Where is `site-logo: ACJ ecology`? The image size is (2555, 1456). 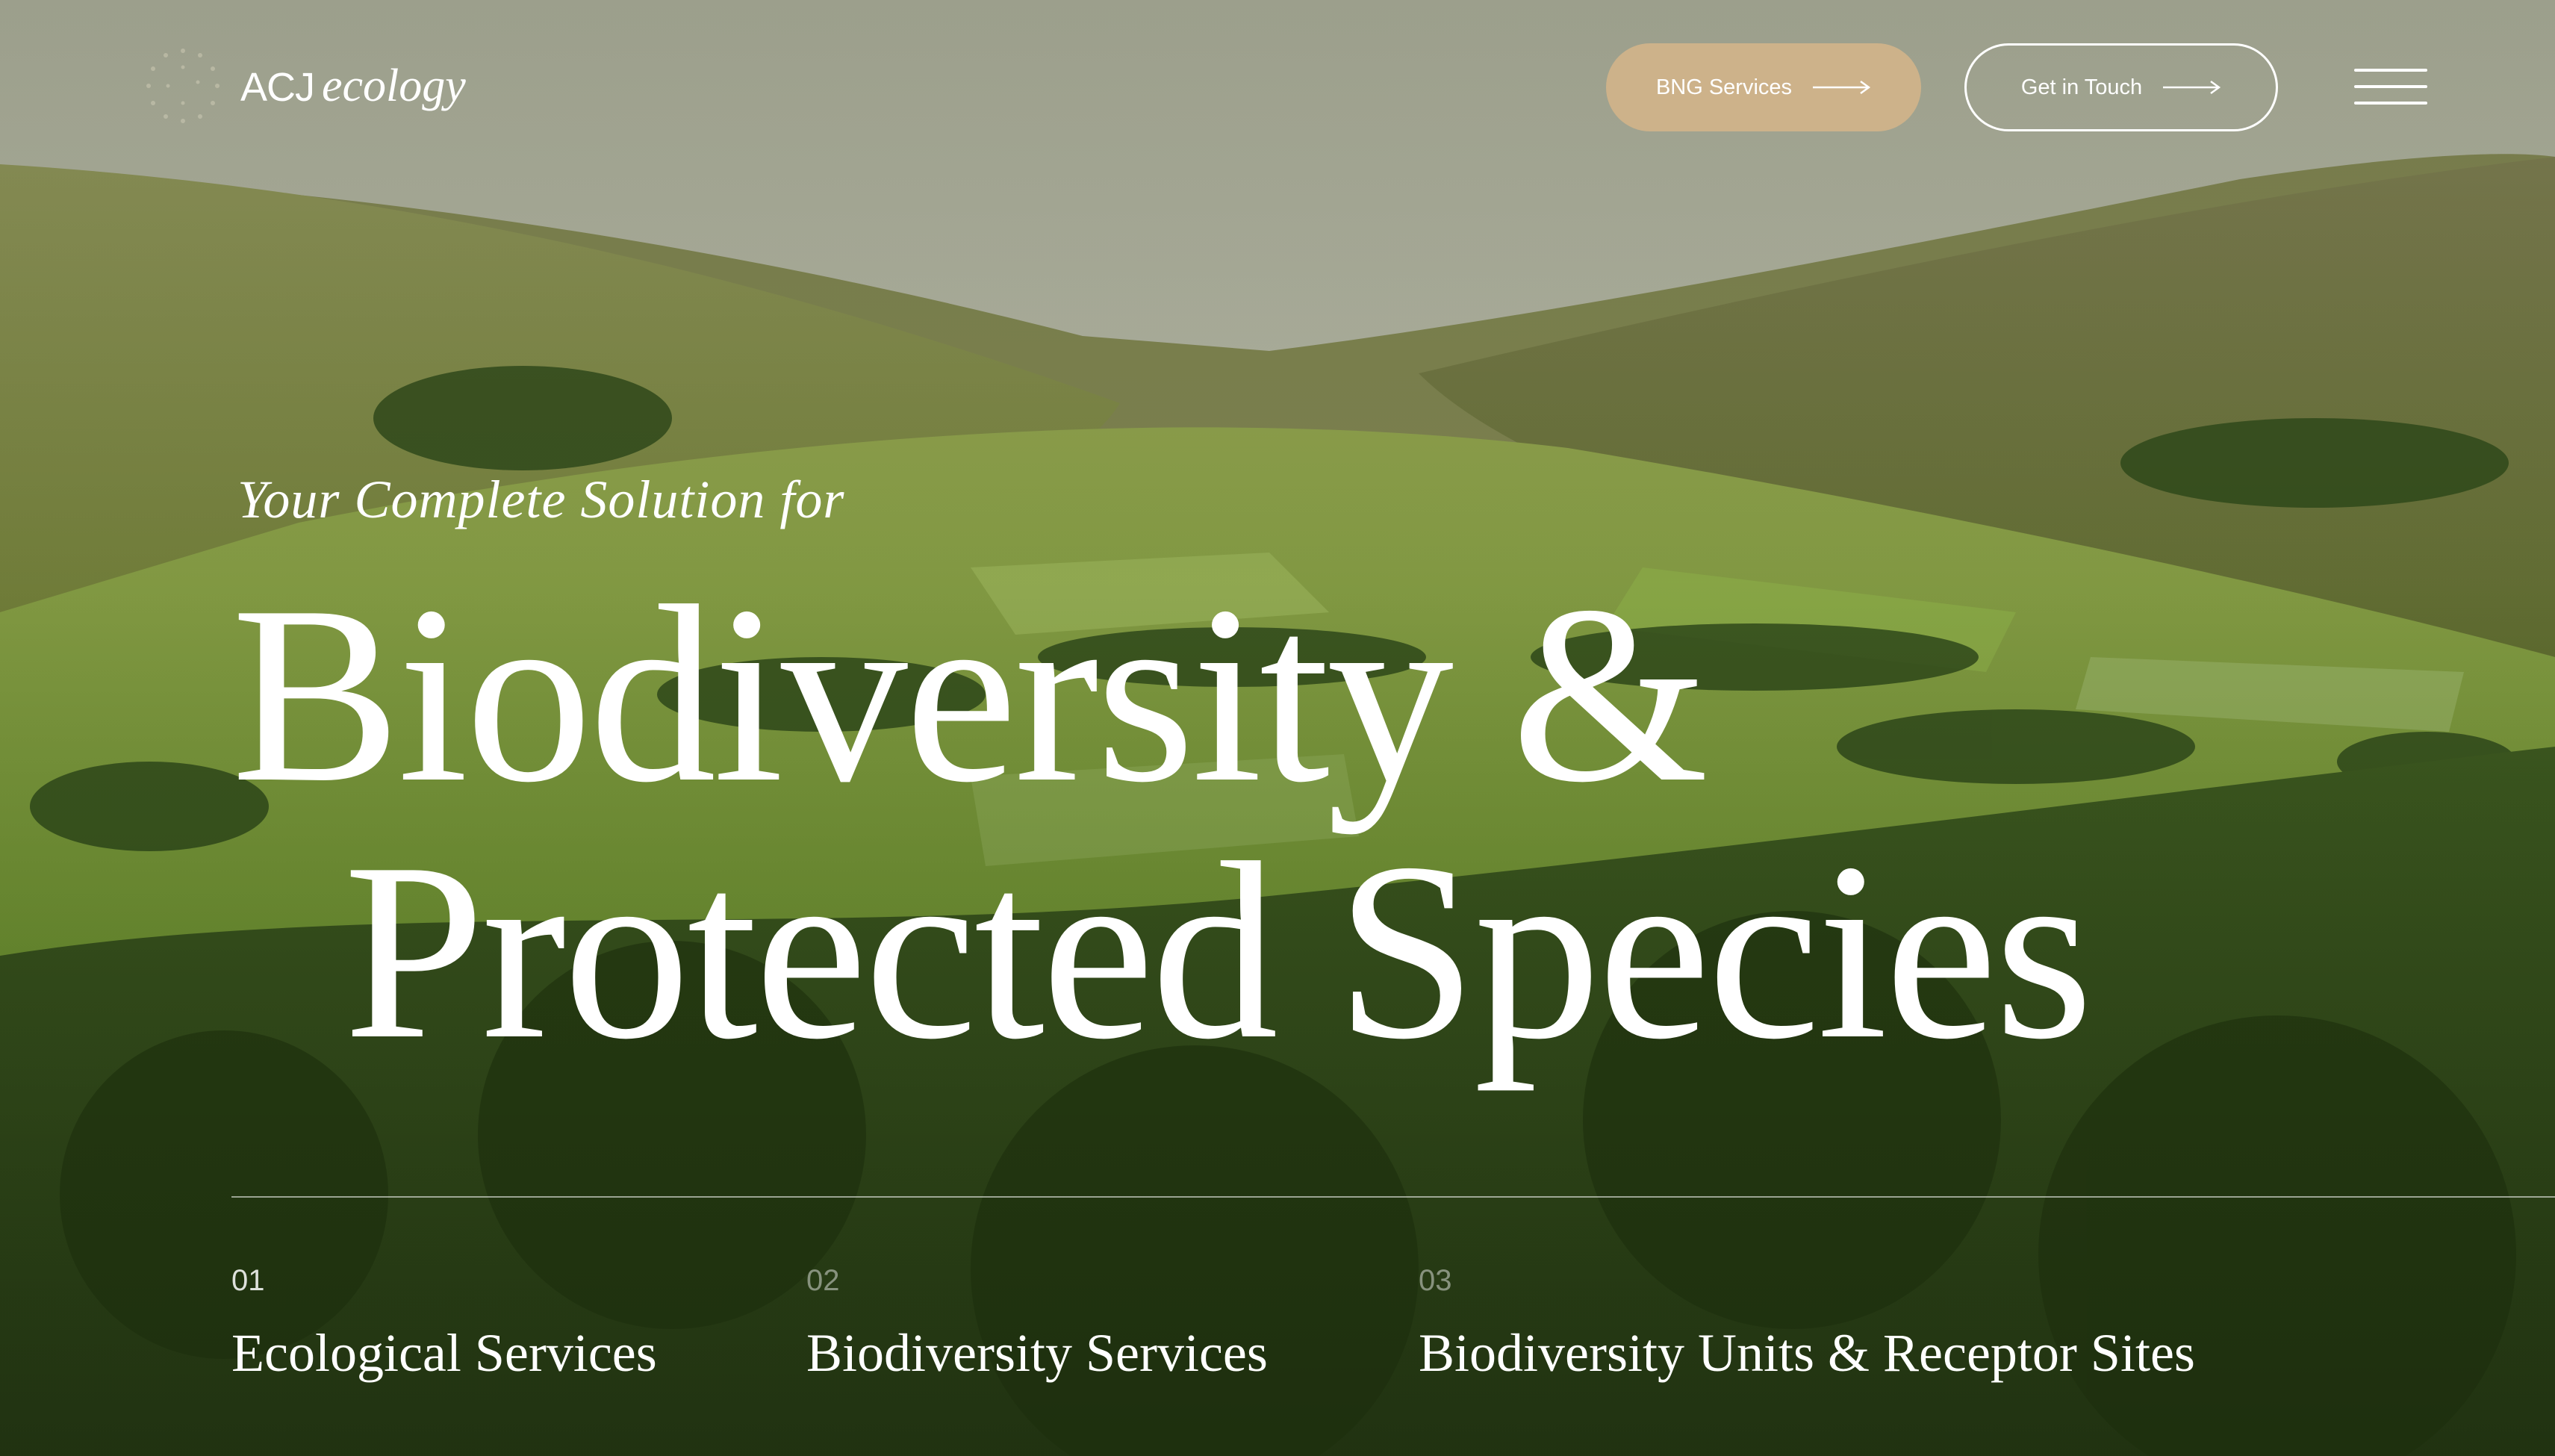
site-logo: ACJ ecology is located at coordinates (304, 86).